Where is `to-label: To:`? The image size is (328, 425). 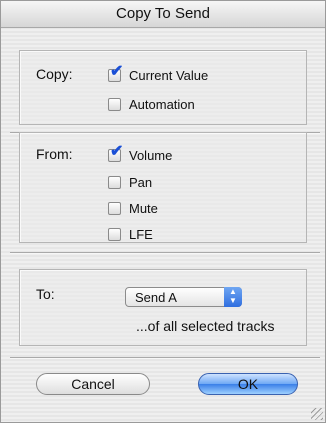
to-label: To: is located at coordinates (45, 294).